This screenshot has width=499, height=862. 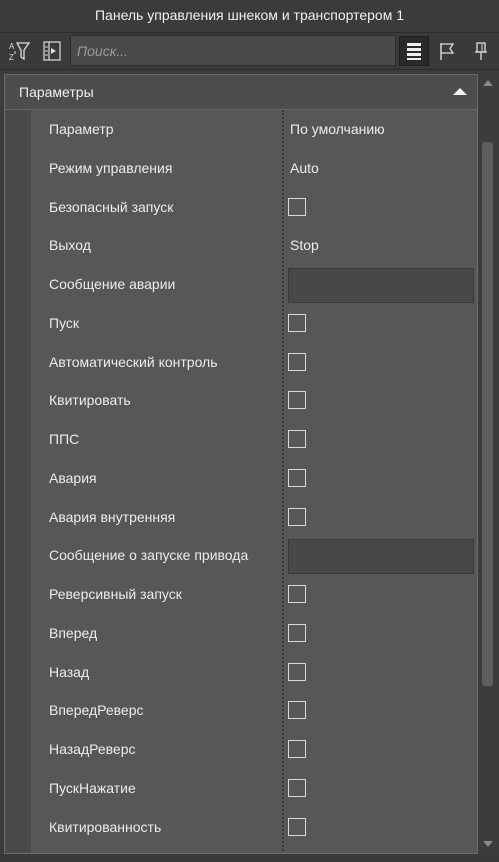 I want to click on sort-filter-button: A Z, so click(x=19, y=51).